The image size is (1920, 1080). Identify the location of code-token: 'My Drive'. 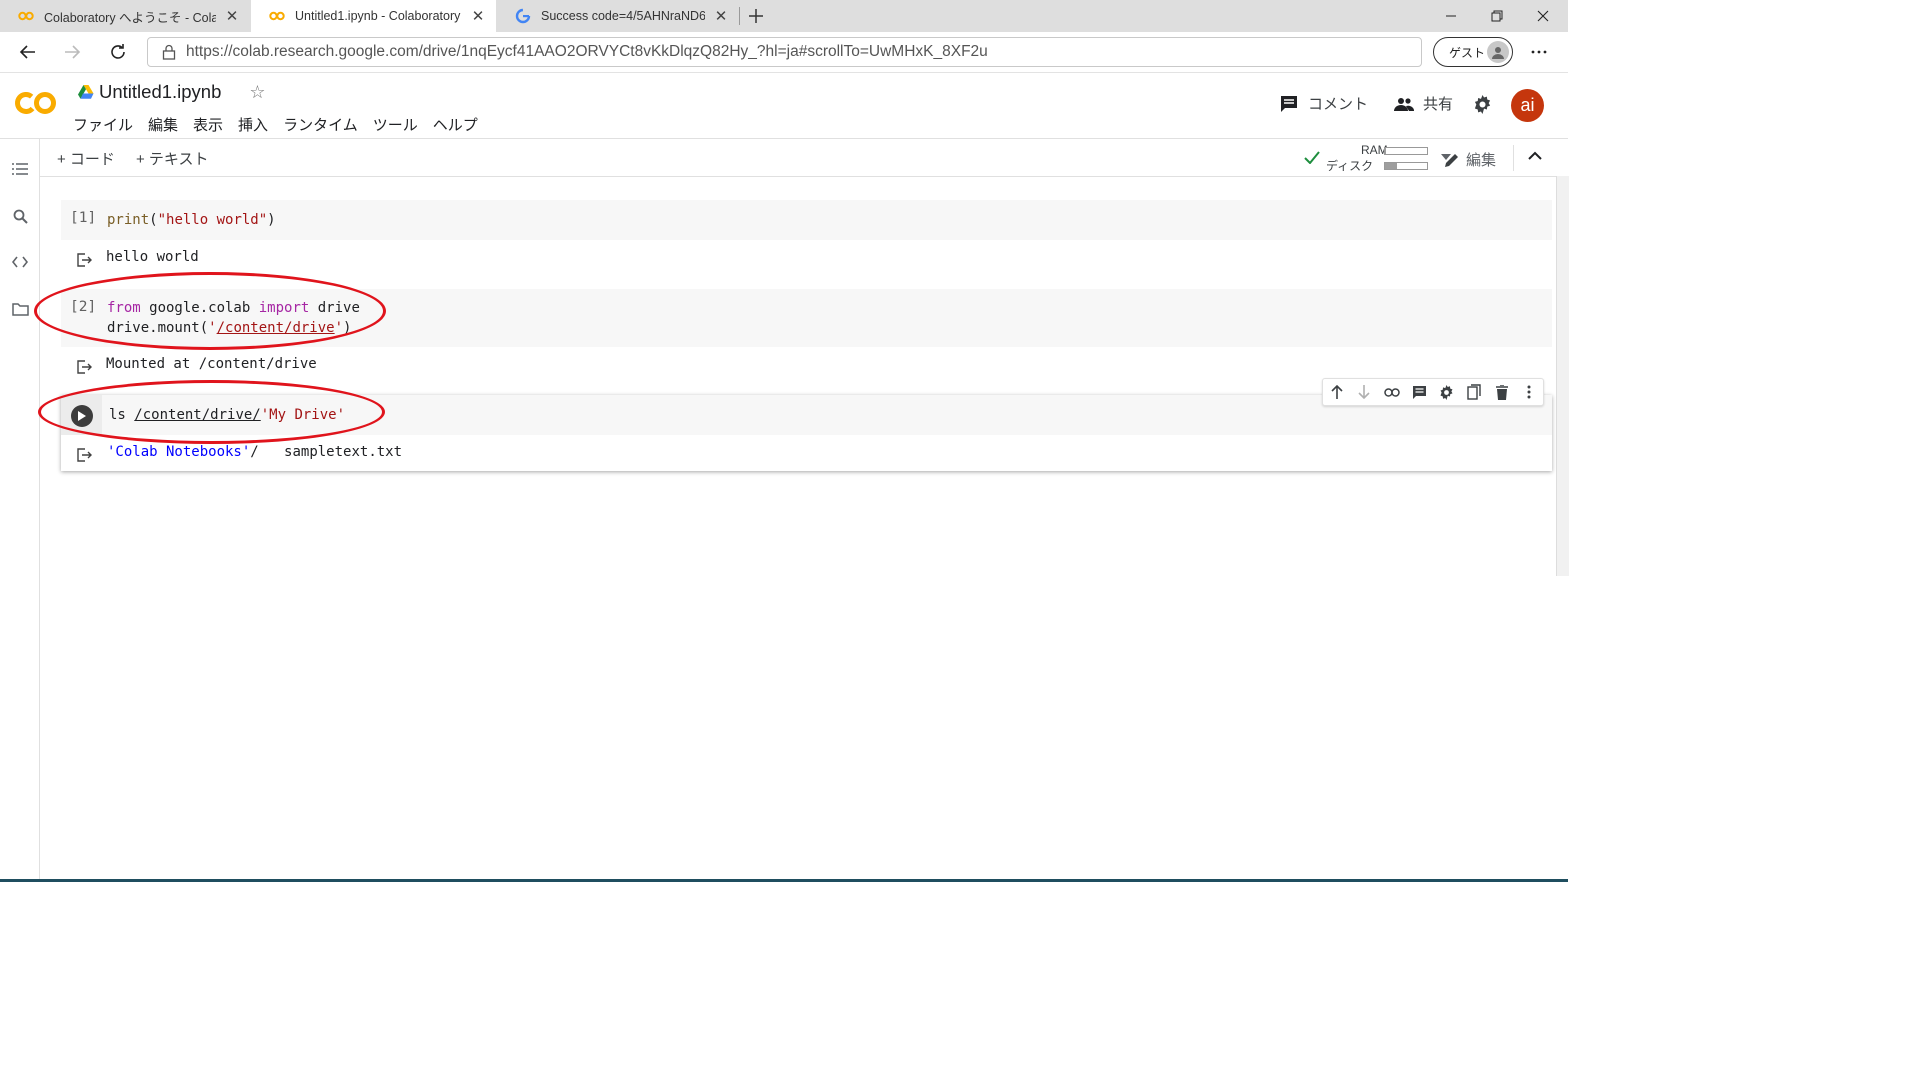
(303, 415).